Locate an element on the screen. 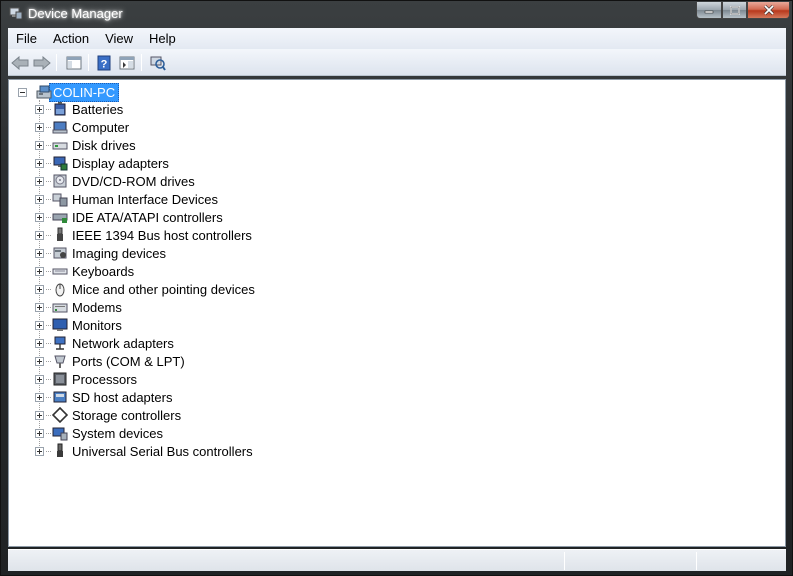  tree-node-label: Network adapters is located at coordinates (123, 343).